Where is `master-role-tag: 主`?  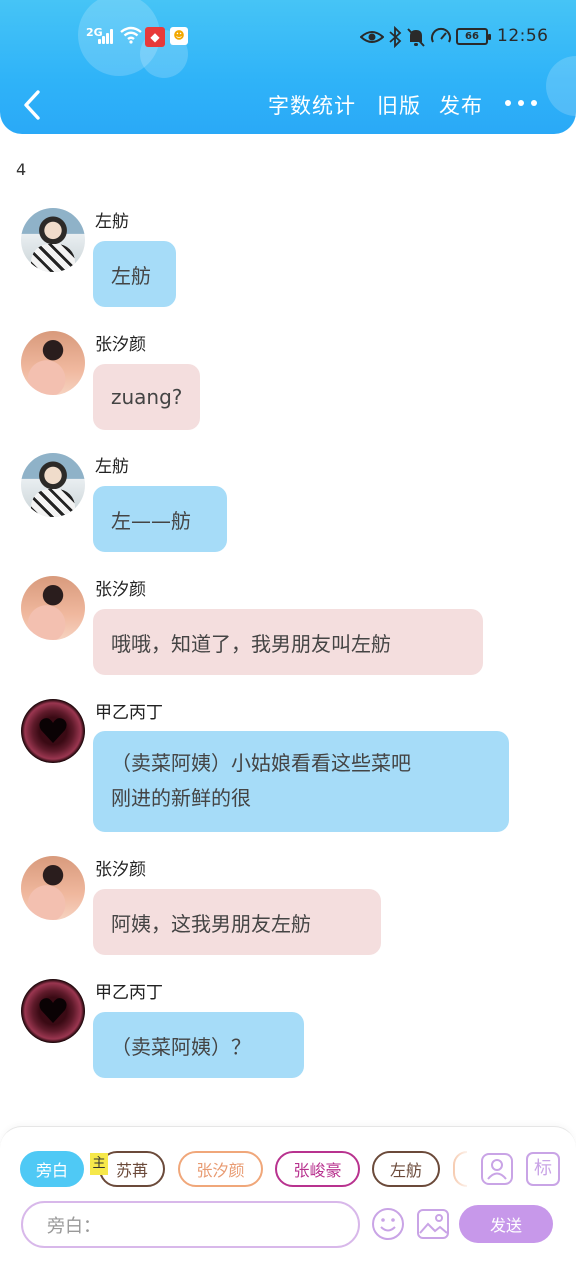
master-role-tag: 主 is located at coordinates (99, 1164).